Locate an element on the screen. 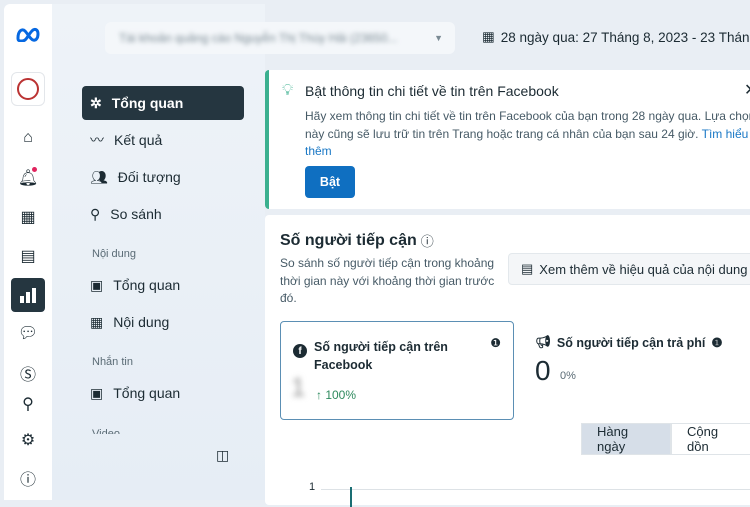 The width and height of the screenshot is (750, 507). metric-label: Số người tiếp cận trả phí is located at coordinates (631, 342).